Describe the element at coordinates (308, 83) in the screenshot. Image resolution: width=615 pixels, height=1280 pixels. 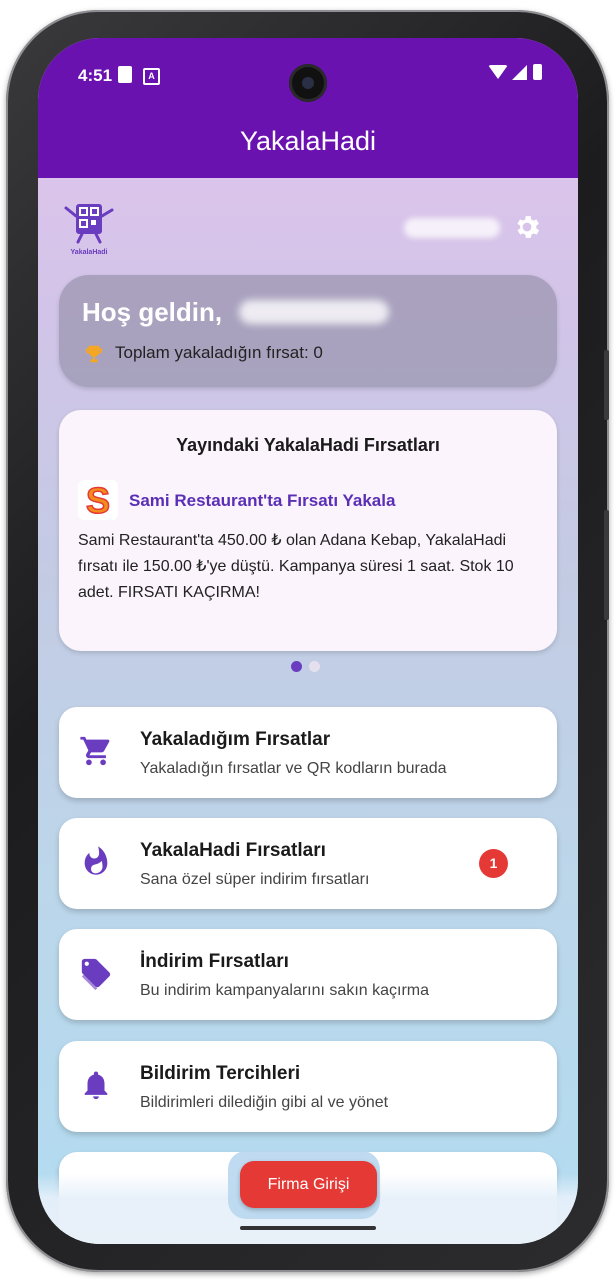
I see `front-camera` at that location.